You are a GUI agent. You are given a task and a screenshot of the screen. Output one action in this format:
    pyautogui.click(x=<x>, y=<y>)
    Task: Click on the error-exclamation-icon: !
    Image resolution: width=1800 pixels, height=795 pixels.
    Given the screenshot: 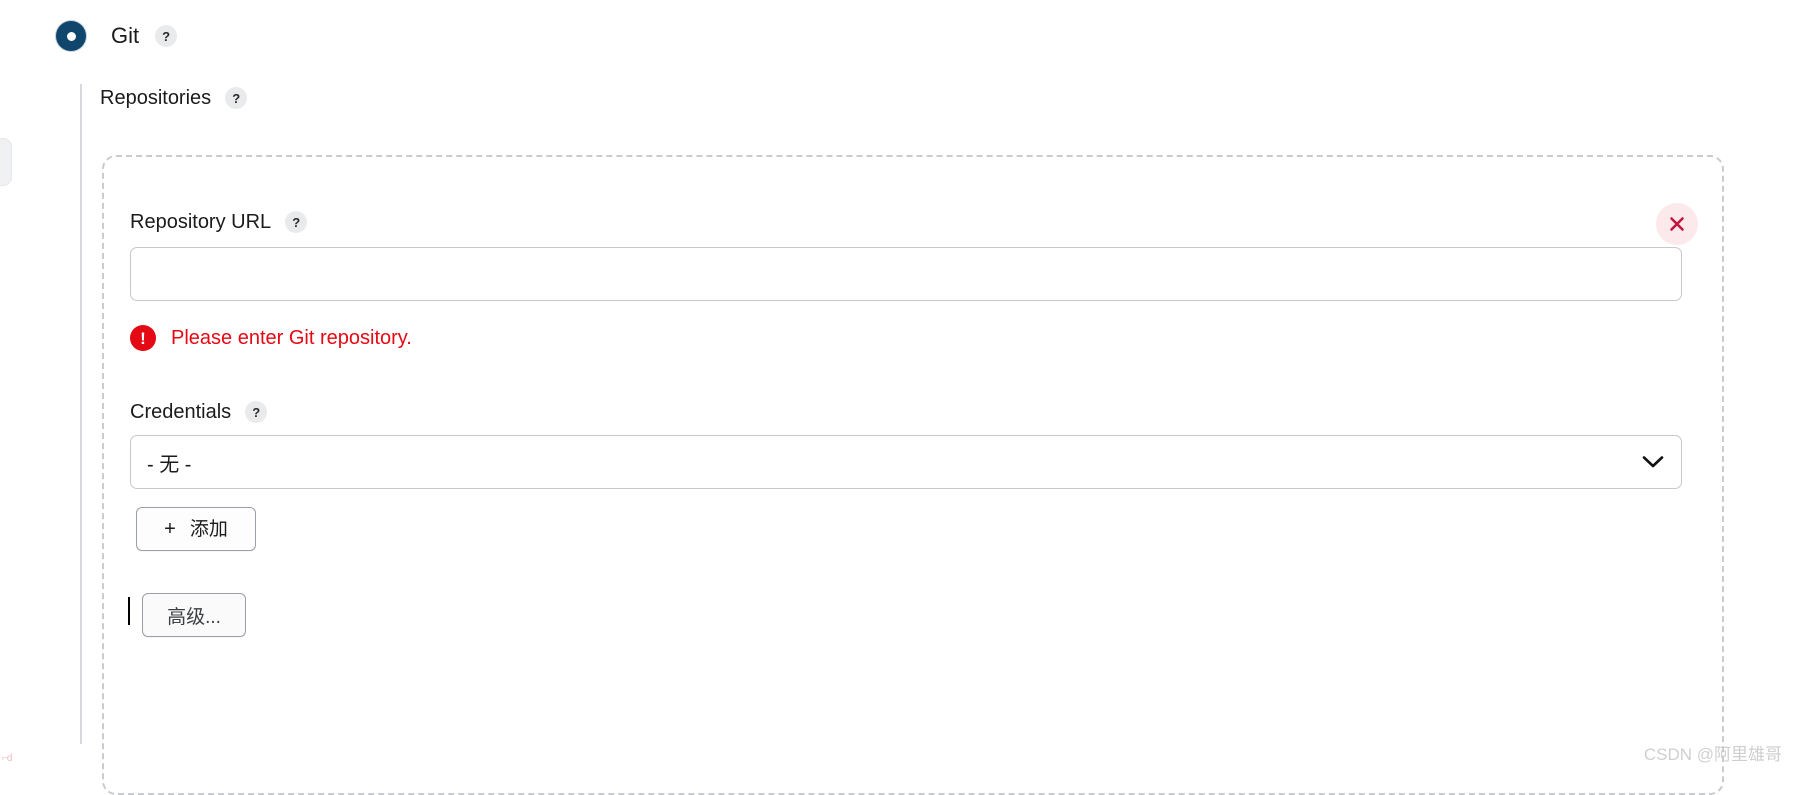 What is the action you would take?
    pyautogui.click(x=143, y=338)
    